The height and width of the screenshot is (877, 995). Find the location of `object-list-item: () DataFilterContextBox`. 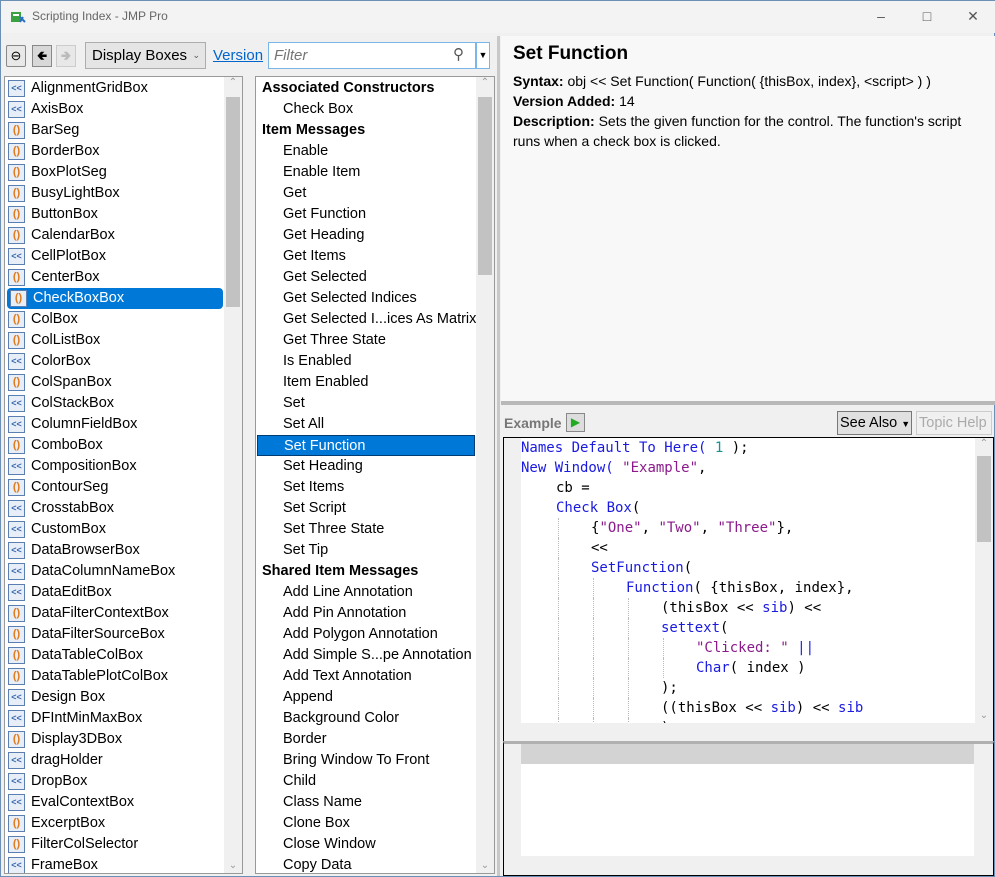

object-list-item: () DataFilterContextBox is located at coordinates (113, 613).